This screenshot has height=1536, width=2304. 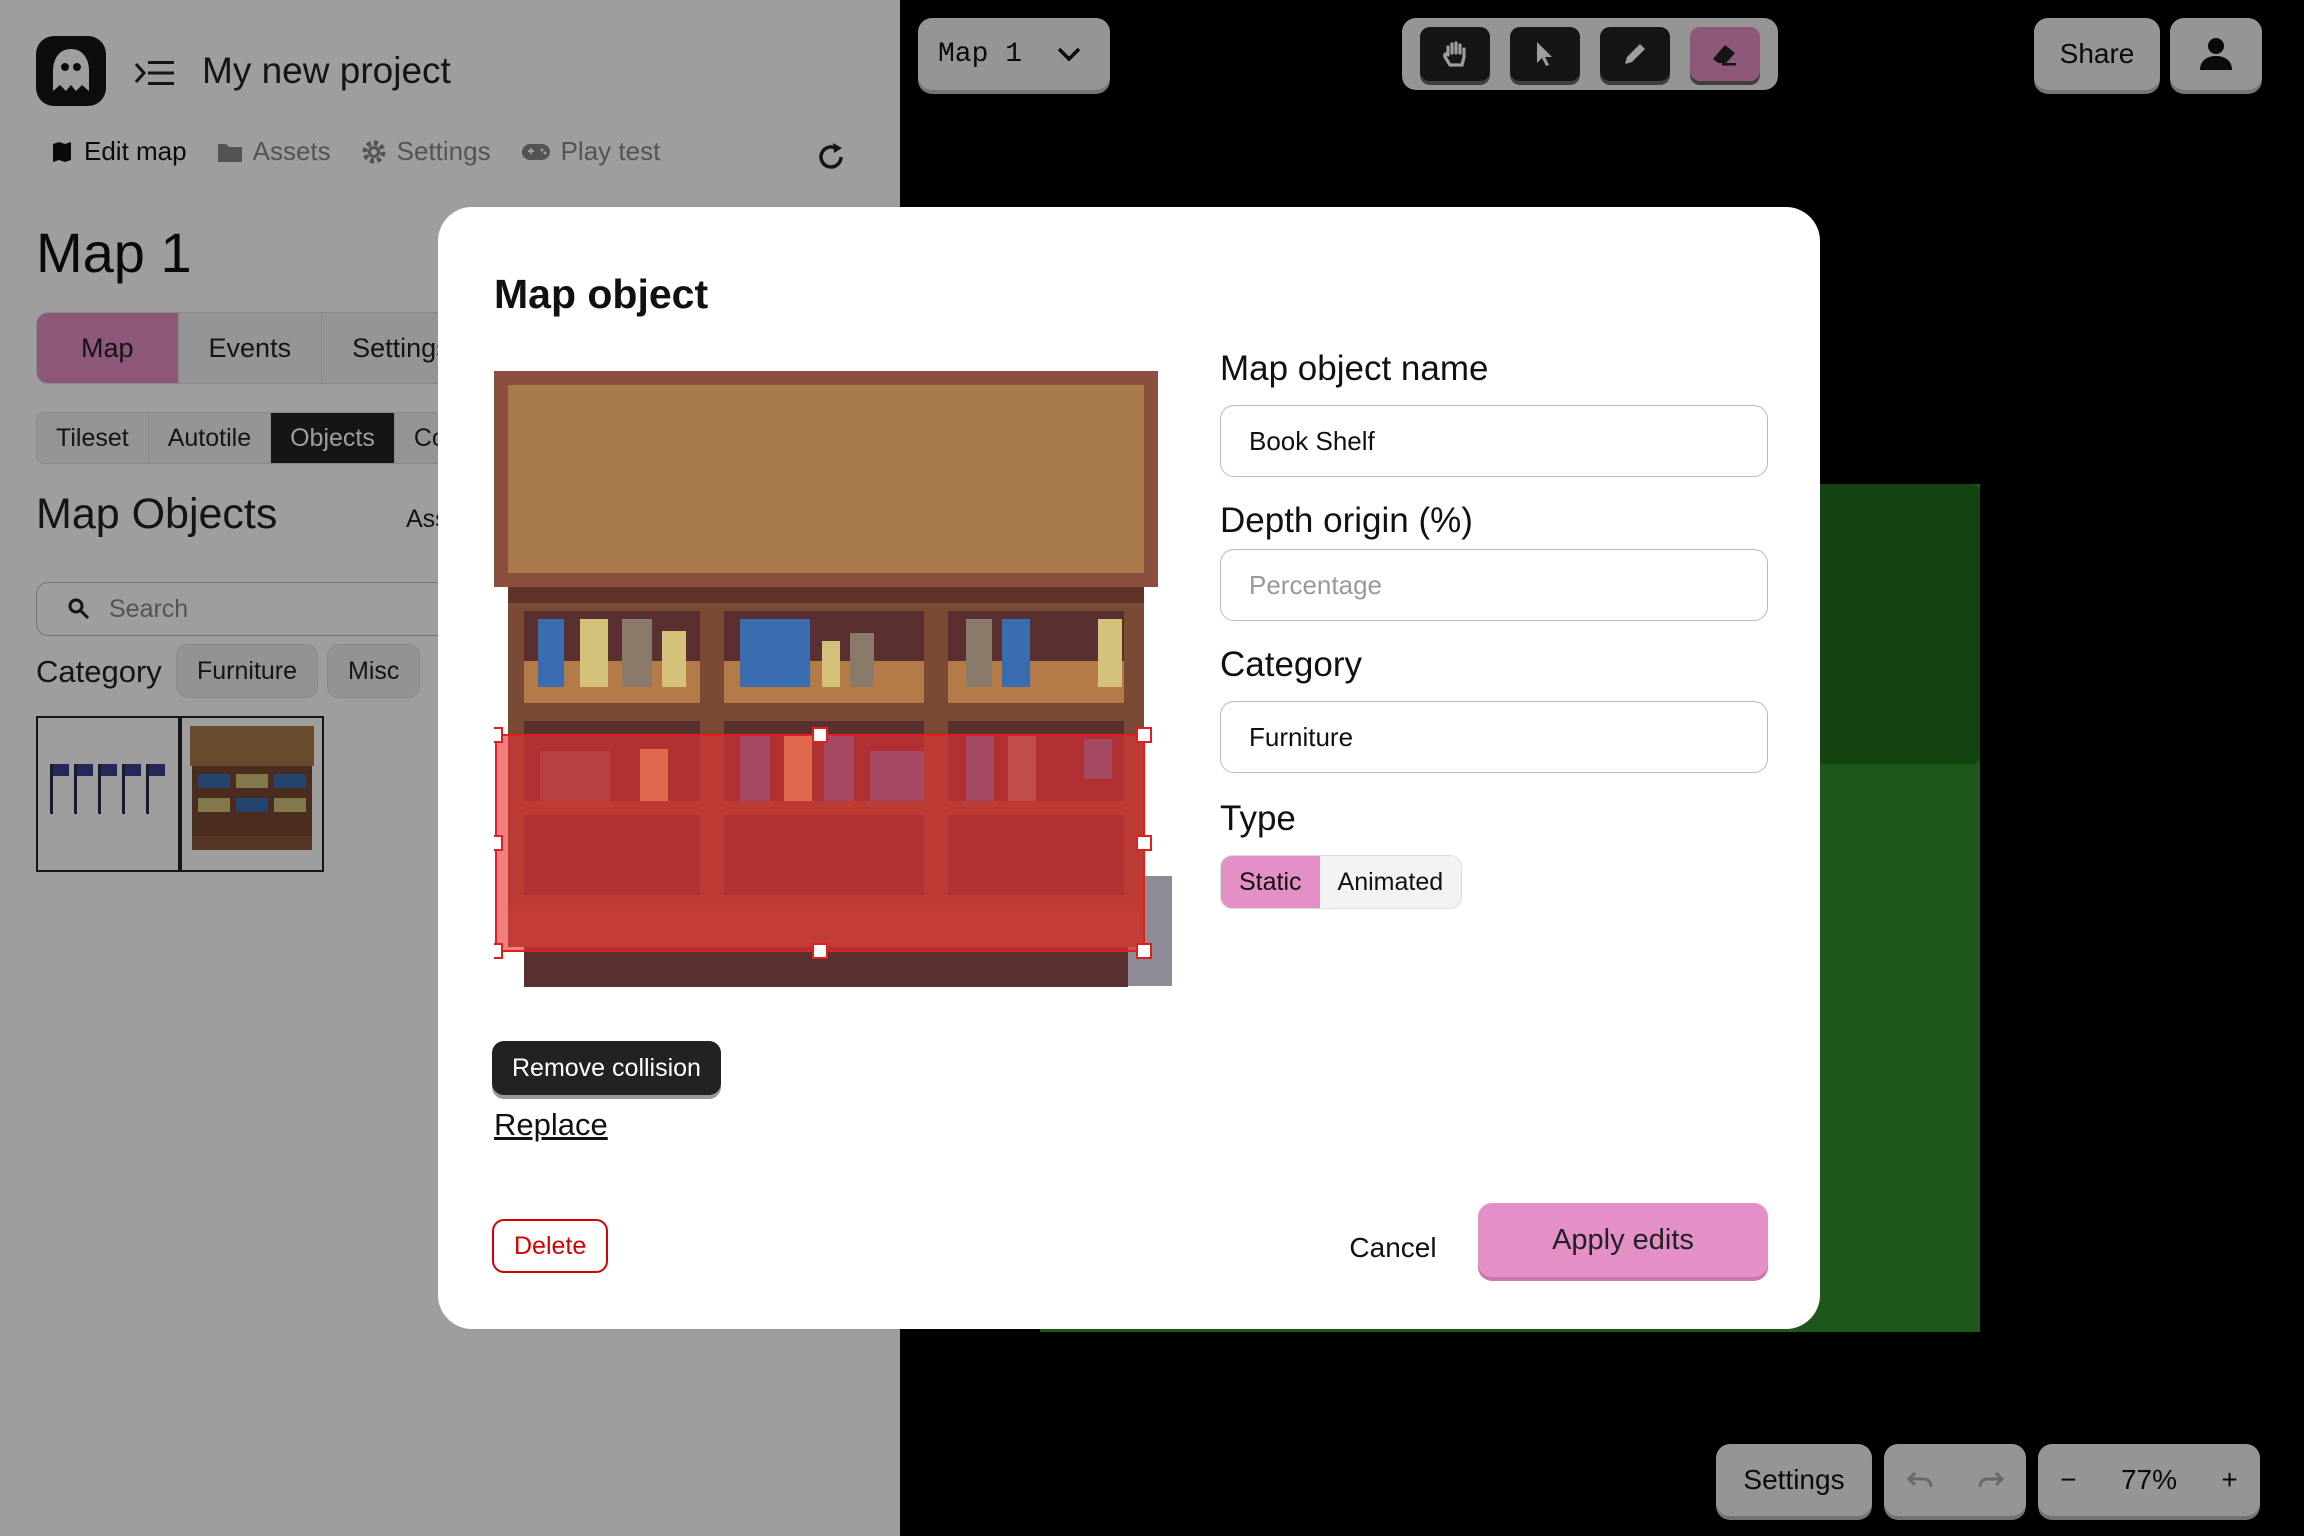 I want to click on type-label: Type, so click(x=1258, y=818).